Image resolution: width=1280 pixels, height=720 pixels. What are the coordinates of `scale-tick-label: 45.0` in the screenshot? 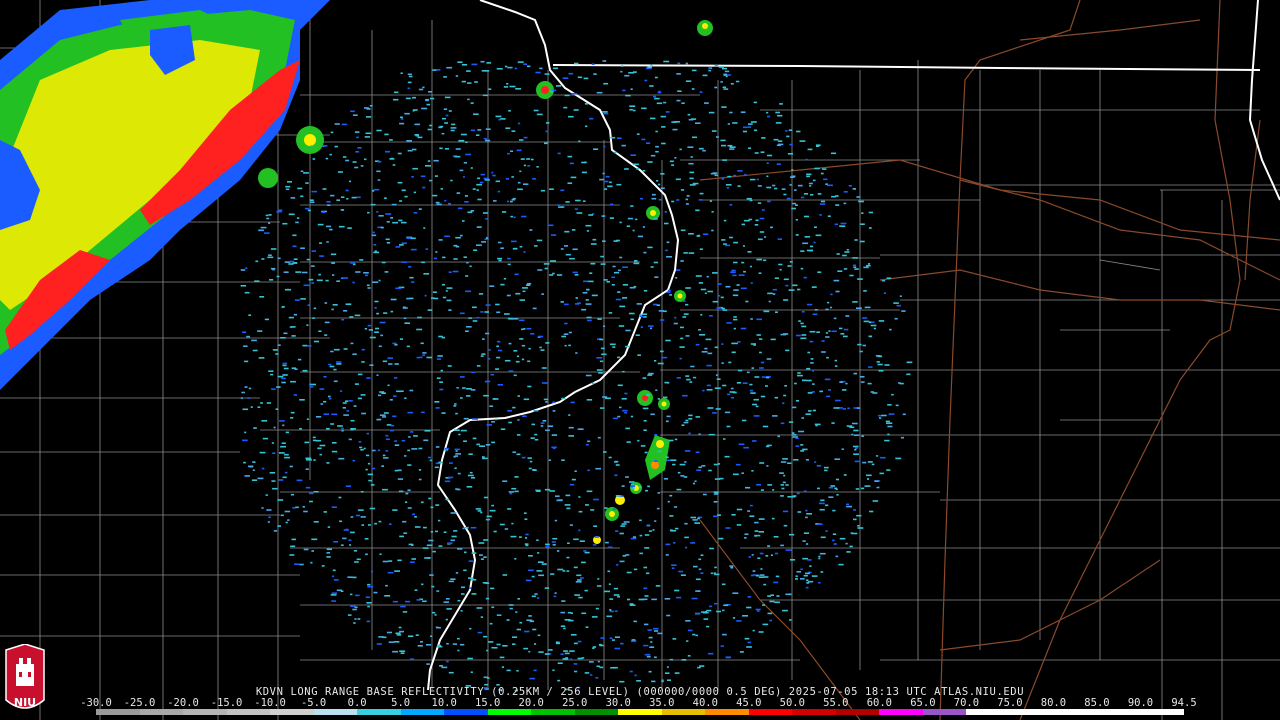 It's located at (749, 703).